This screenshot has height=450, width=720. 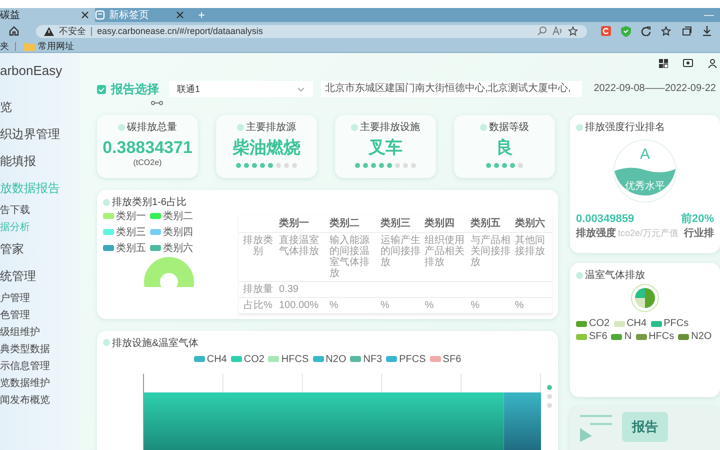 I want to click on nav-item: 管家, so click(x=12, y=249).